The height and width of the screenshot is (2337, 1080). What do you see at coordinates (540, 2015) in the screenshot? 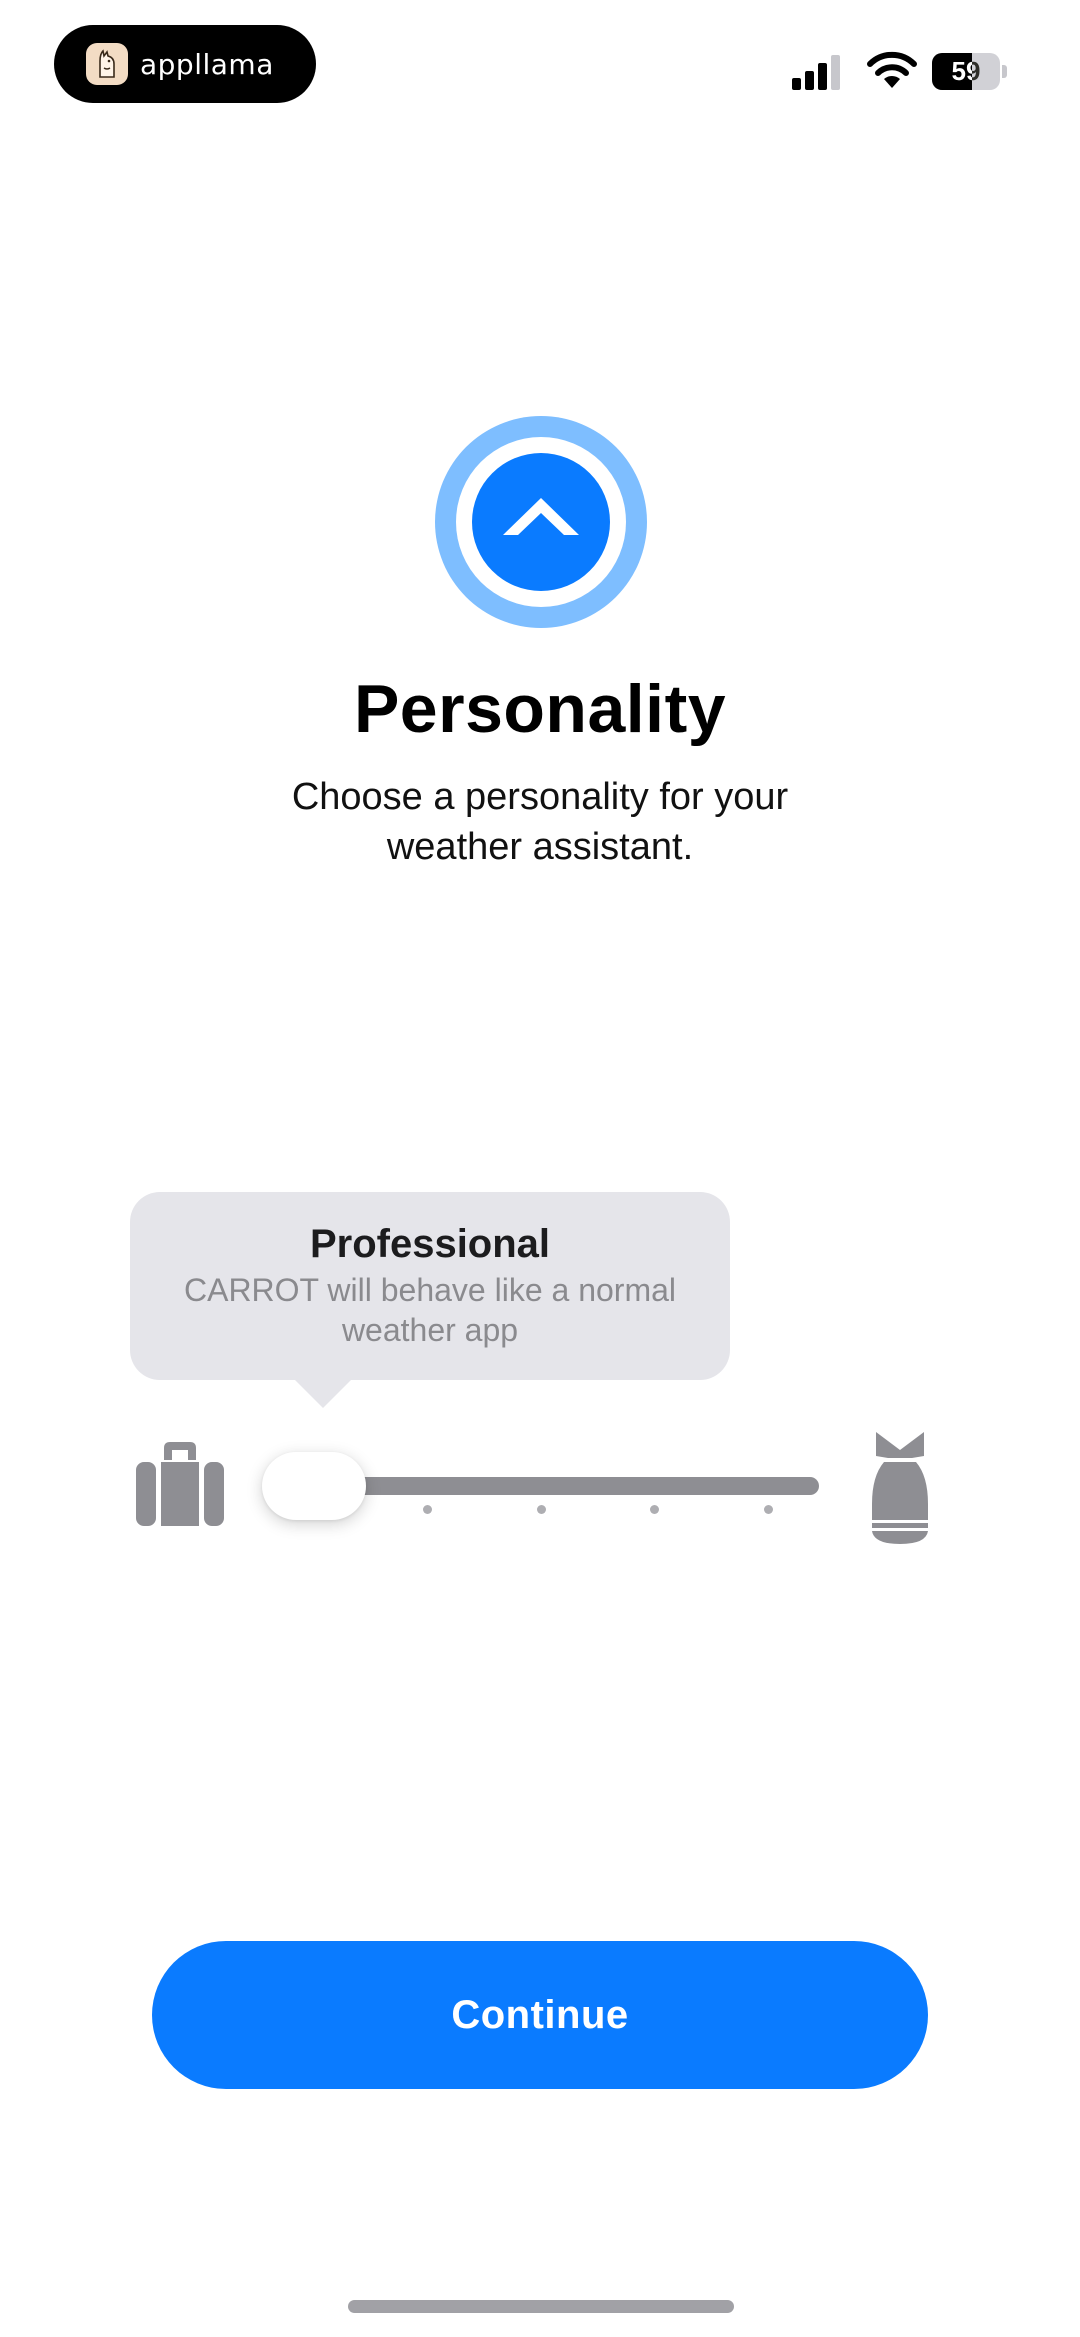
I see `continue-button: Continue` at bounding box center [540, 2015].